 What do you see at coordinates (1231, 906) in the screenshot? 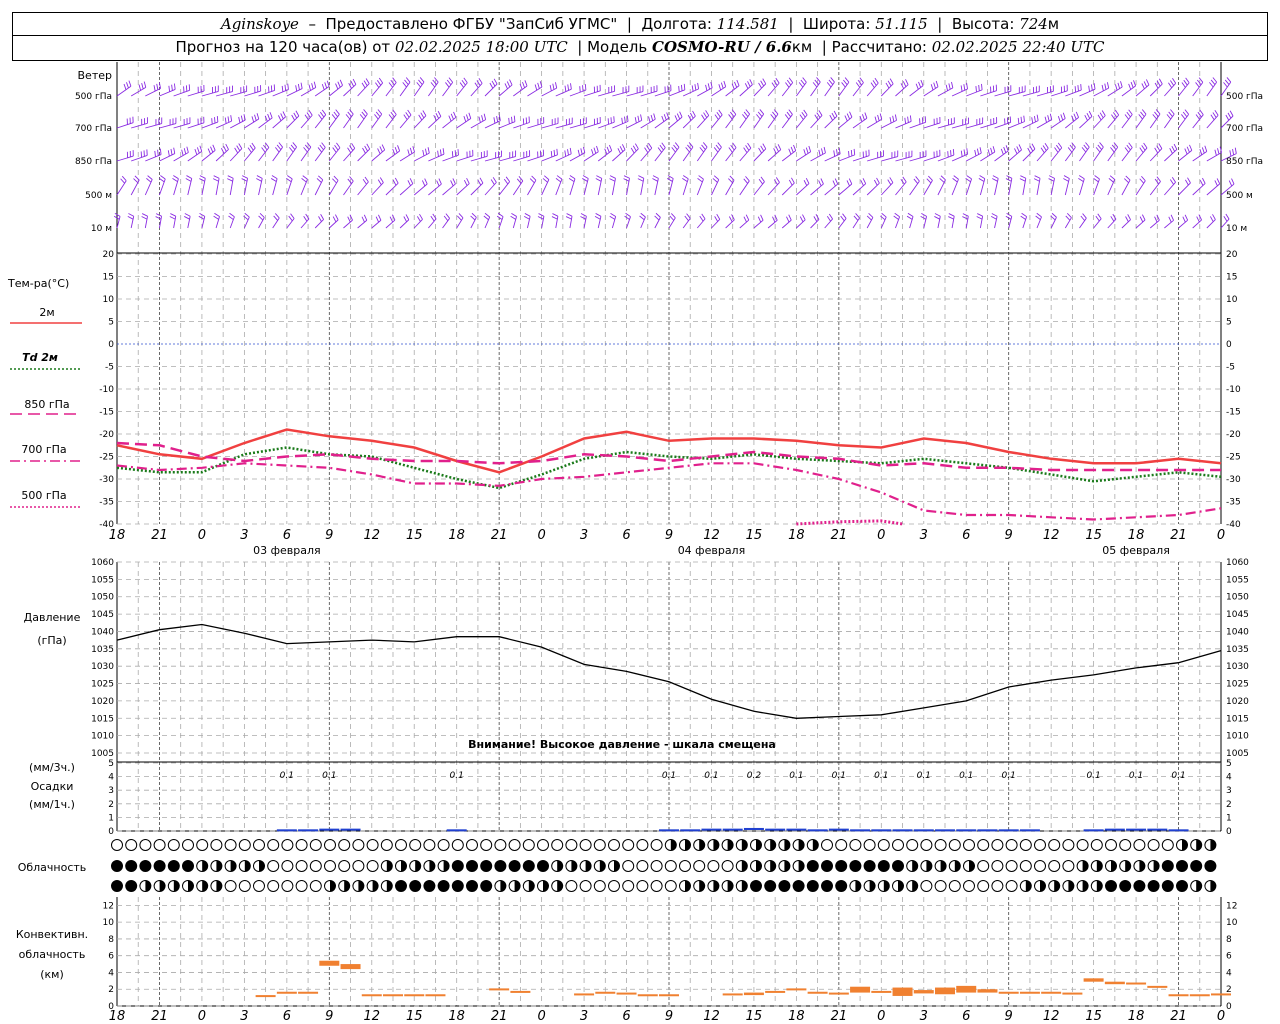
I see `conv-tick-right: 12` at bounding box center [1231, 906].